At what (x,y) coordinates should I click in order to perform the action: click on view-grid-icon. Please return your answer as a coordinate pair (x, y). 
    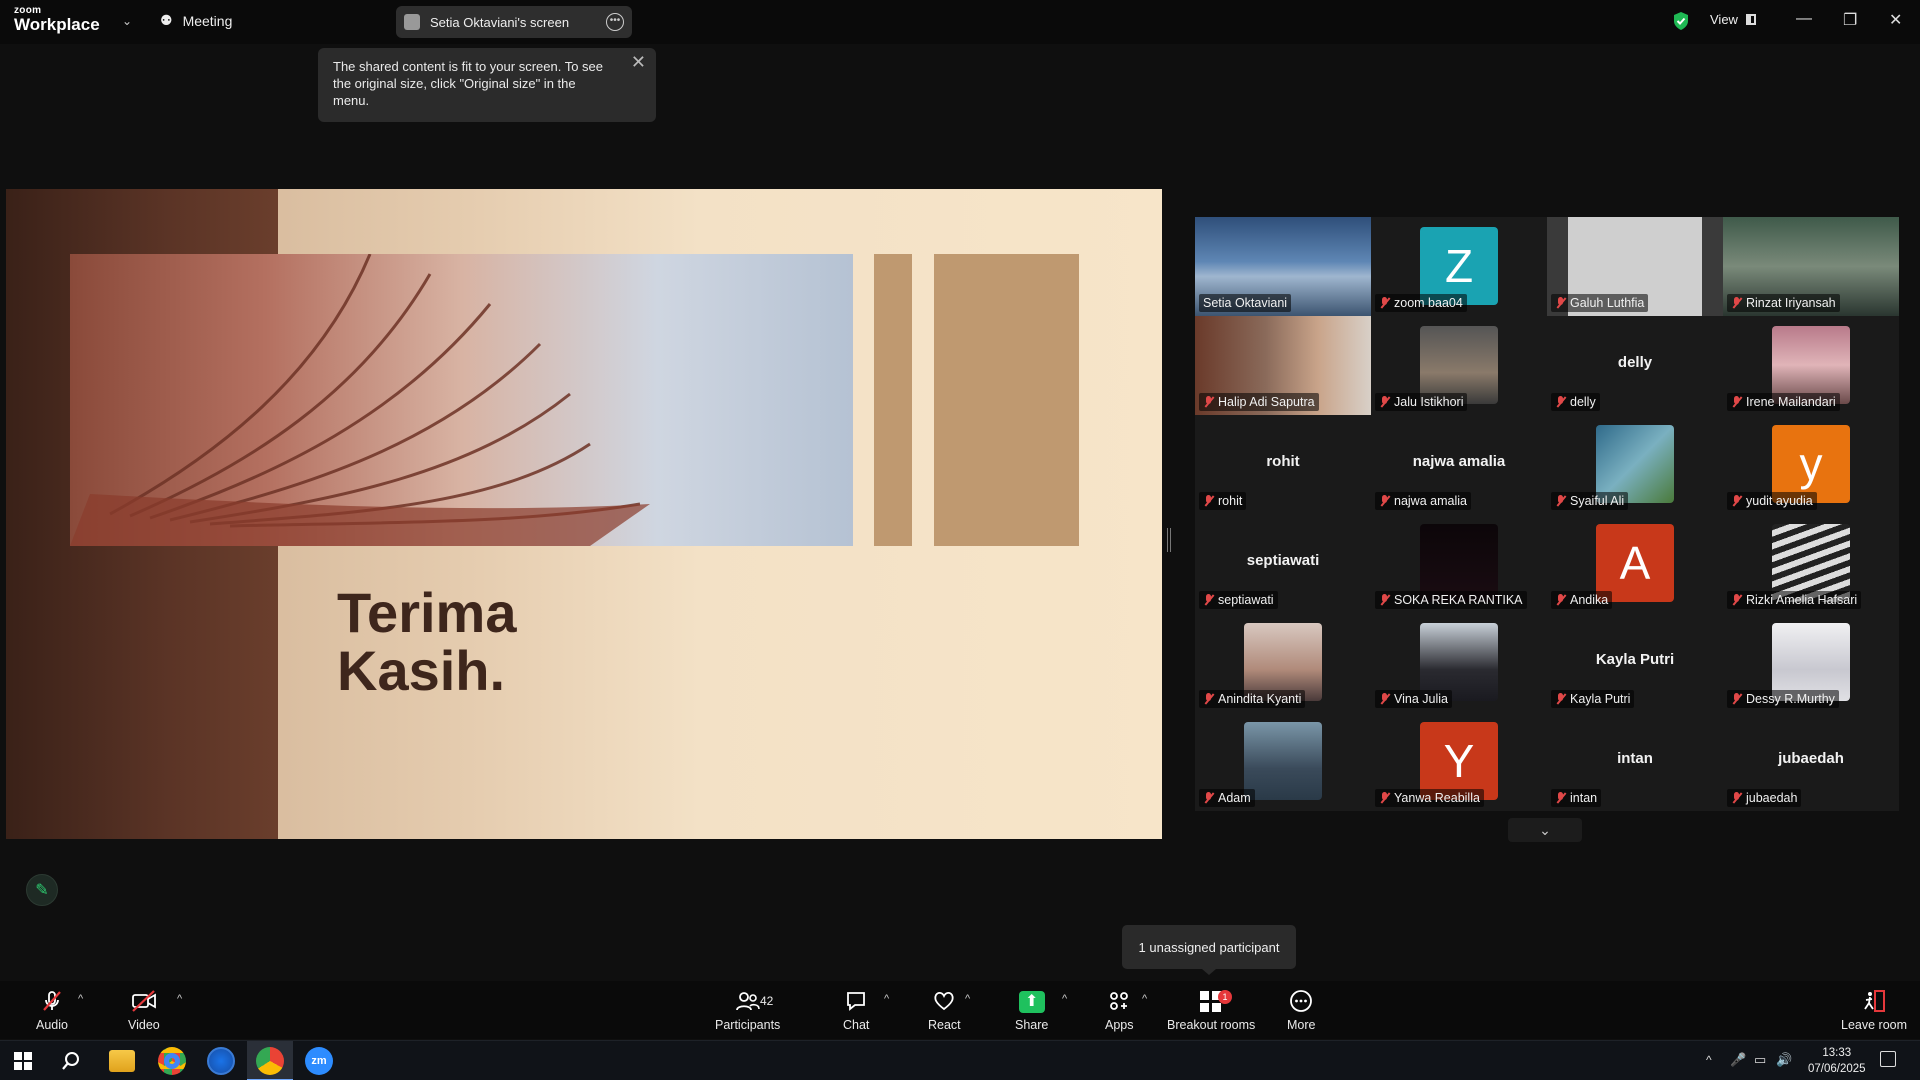
    Looking at the image, I should click on (1750, 19).